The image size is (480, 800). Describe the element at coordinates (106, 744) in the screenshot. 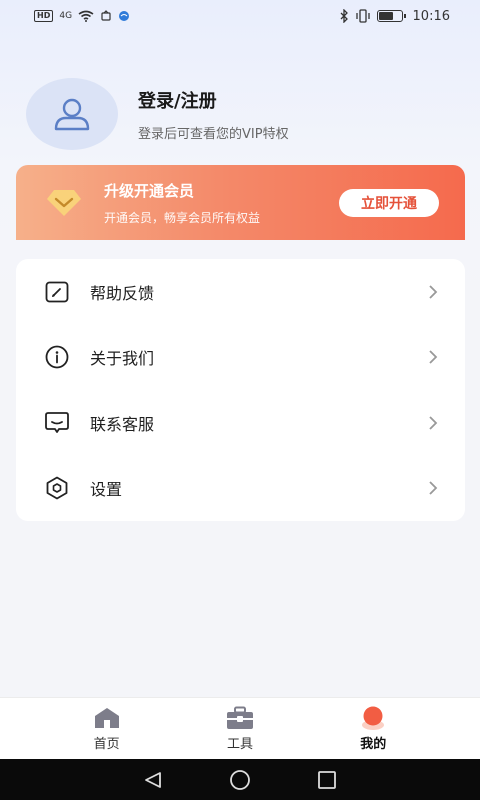

I see `tab-label-home: 首页` at that location.